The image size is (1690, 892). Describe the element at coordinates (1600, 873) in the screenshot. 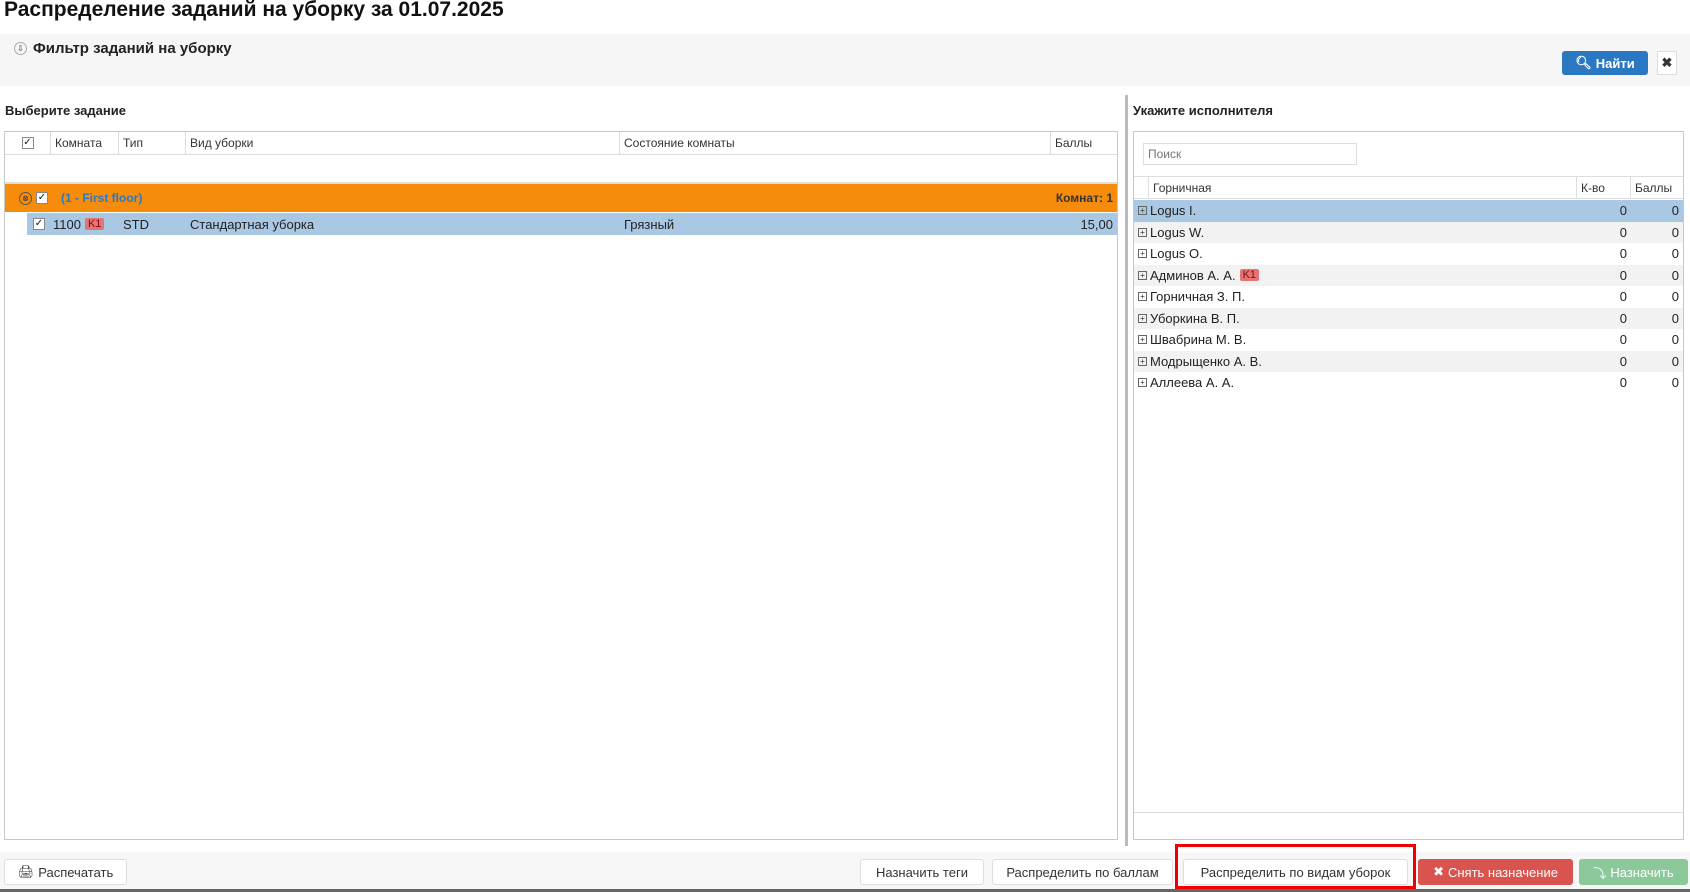

I see `assign-arrow-icon: ⤵` at that location.